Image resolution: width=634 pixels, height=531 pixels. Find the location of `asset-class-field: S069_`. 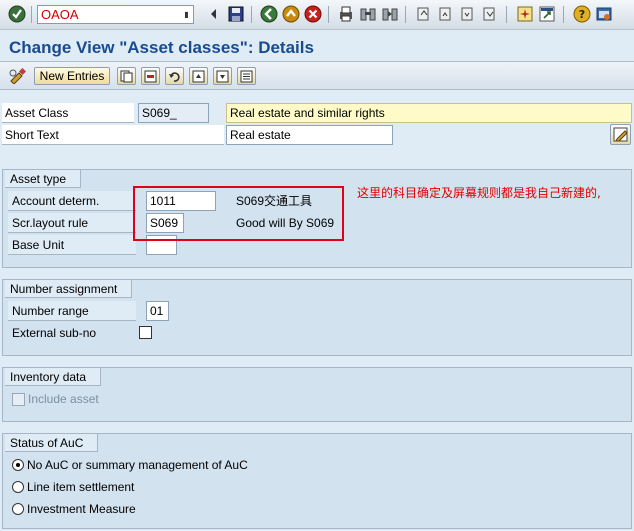

asset-class-field: S069_ is located at coordinates (173, 113).